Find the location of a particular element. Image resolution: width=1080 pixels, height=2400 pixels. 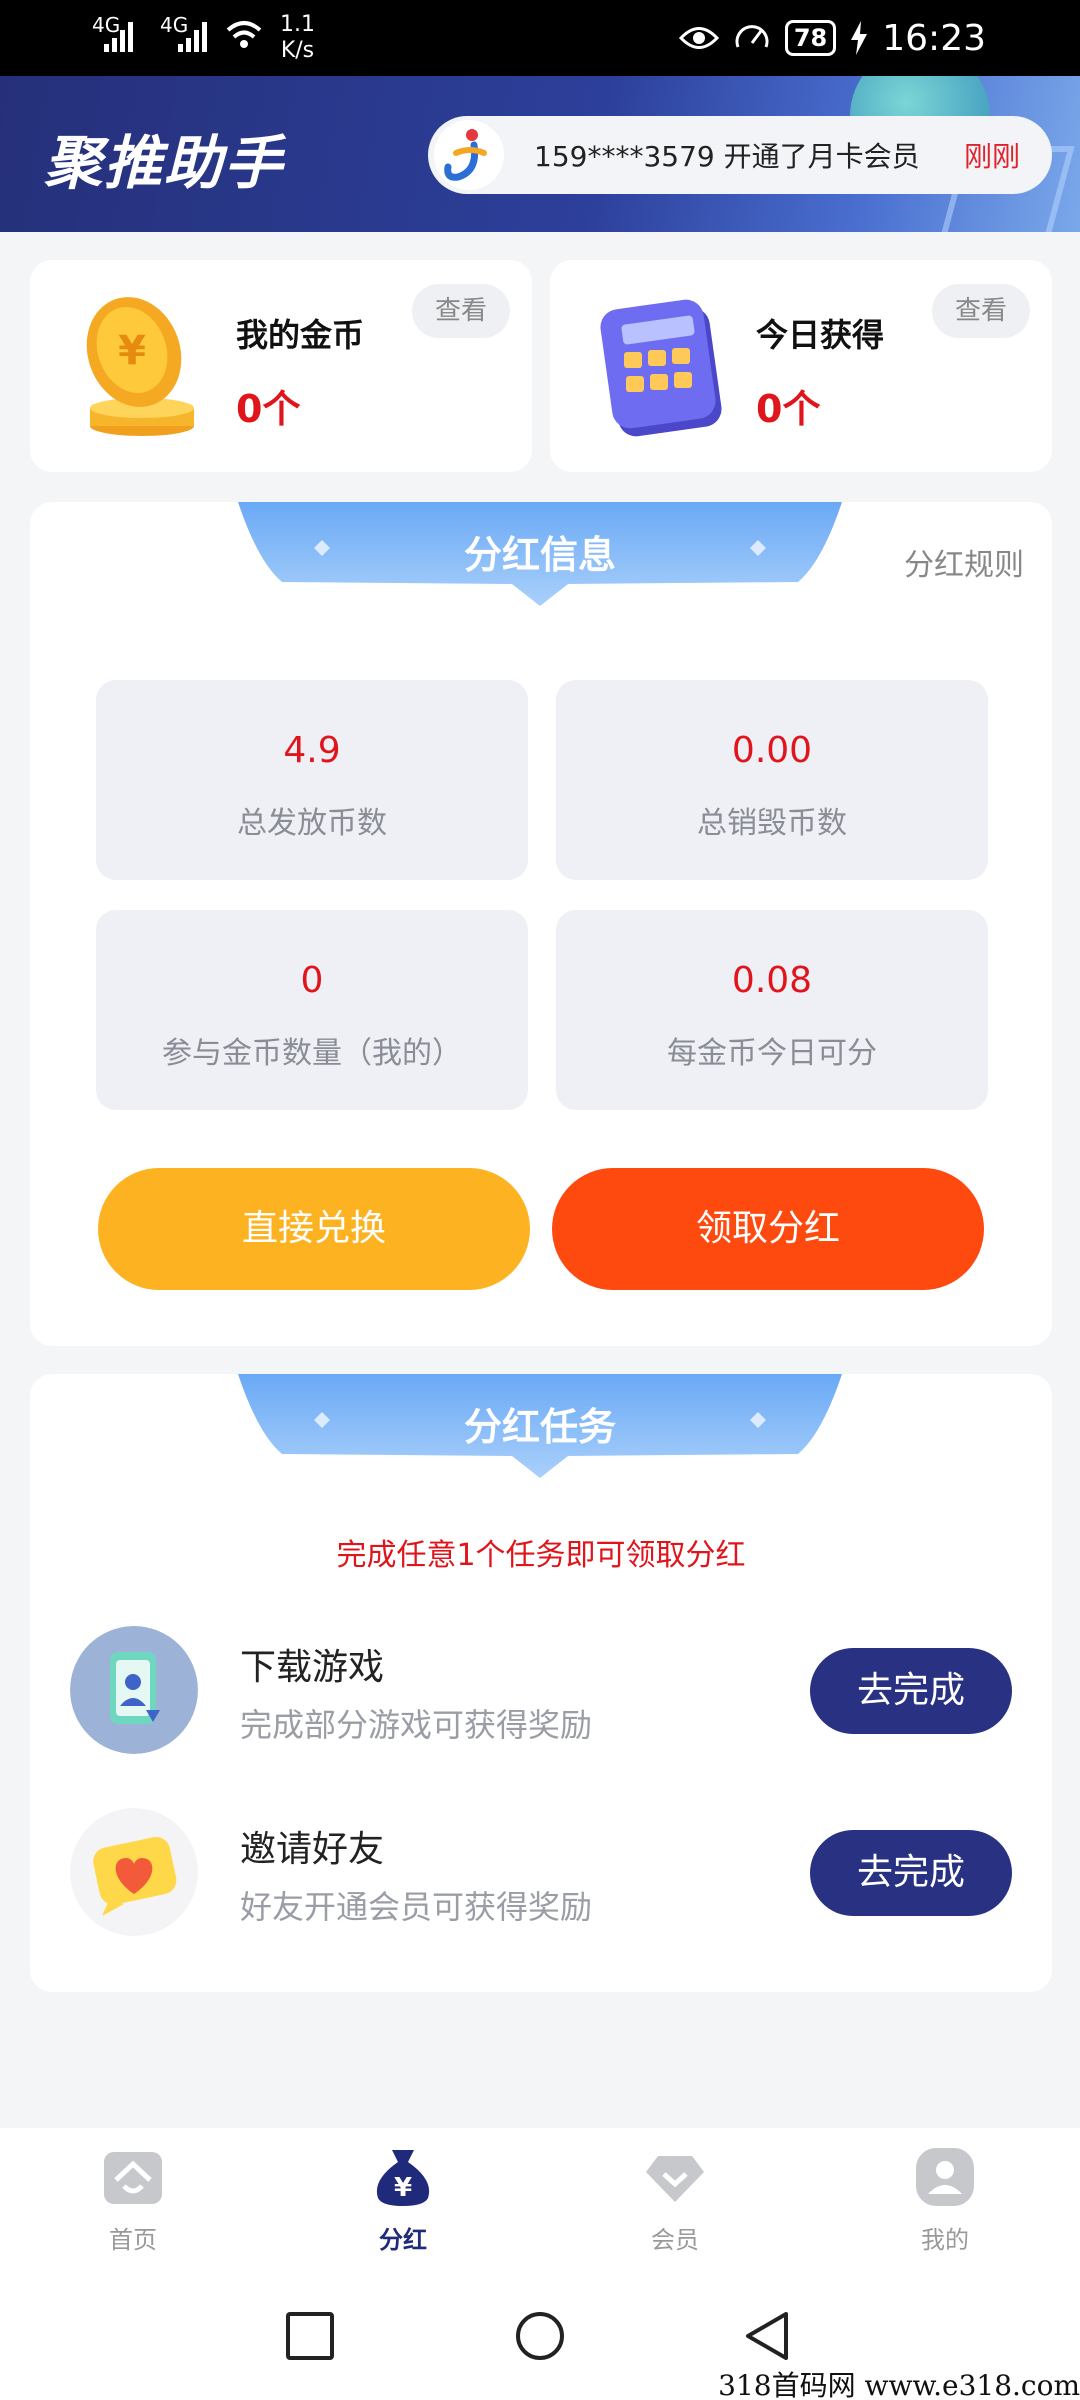

task-row-download-game: 下载游戏 完成部分游戏可获得奖励 去完成 is located at coordinates (541, 1691).